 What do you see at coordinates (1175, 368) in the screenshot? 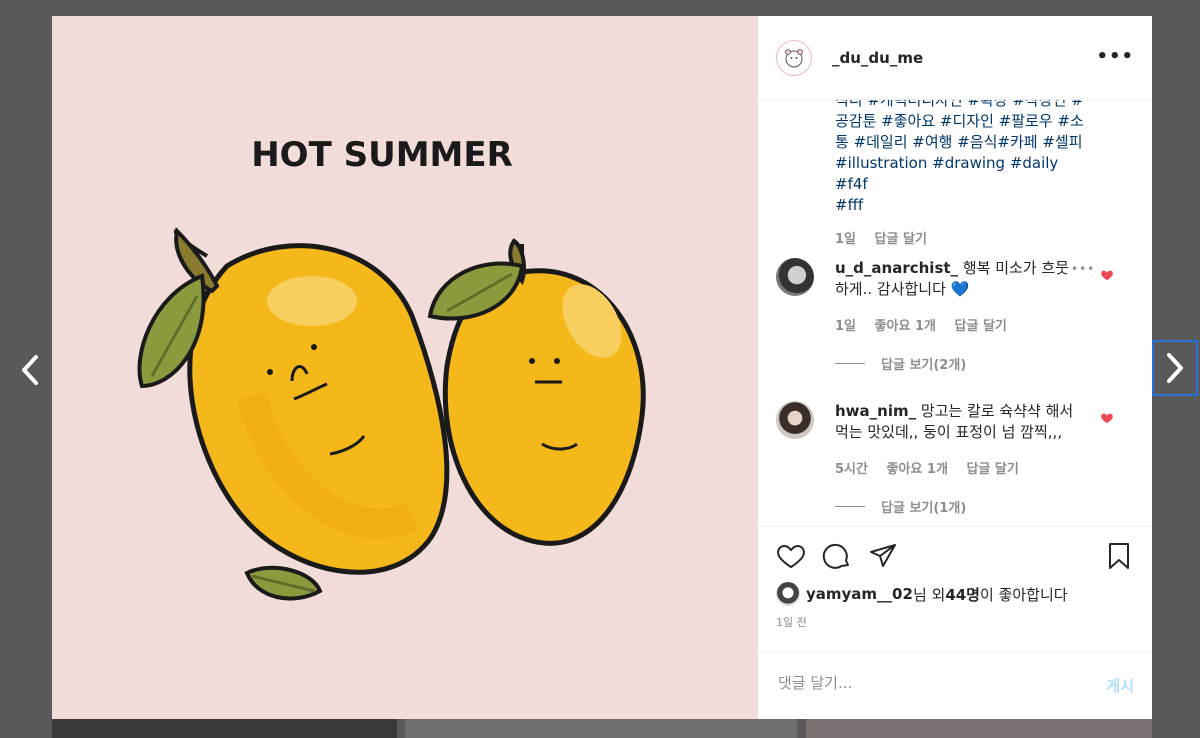
I see `next-post-arrow-icon` at bounding box center [1175, 368].